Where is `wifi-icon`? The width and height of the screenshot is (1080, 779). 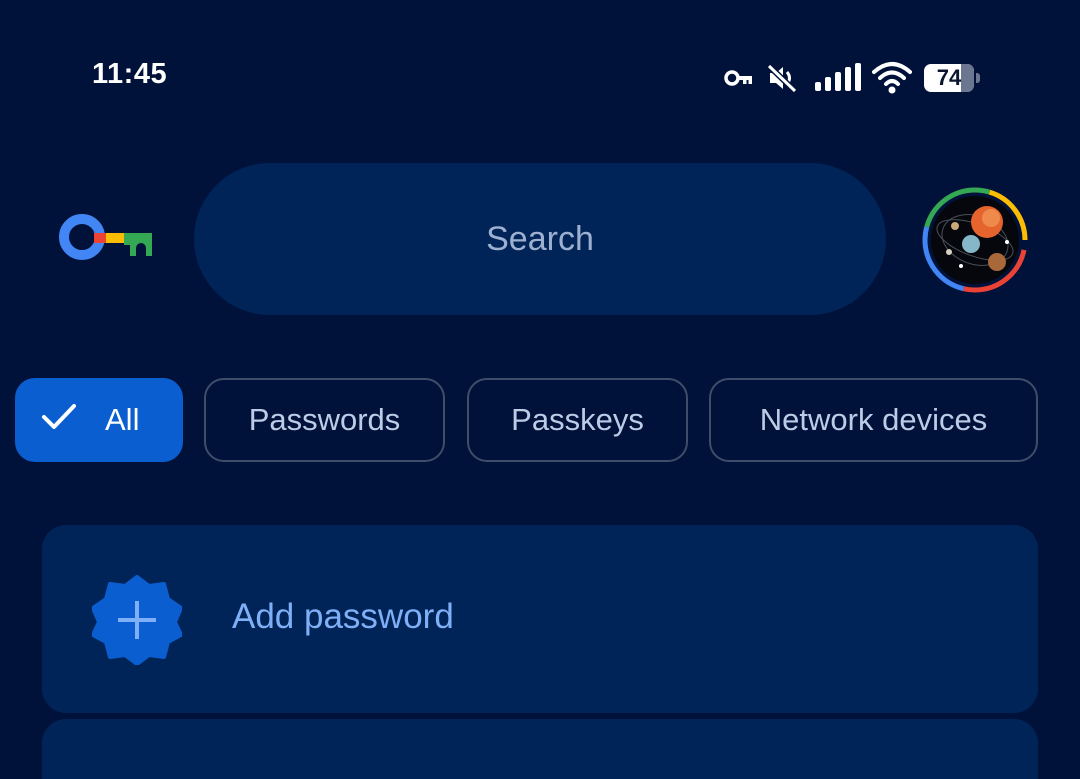
wifi-icon is located at coordinates (892, 78).